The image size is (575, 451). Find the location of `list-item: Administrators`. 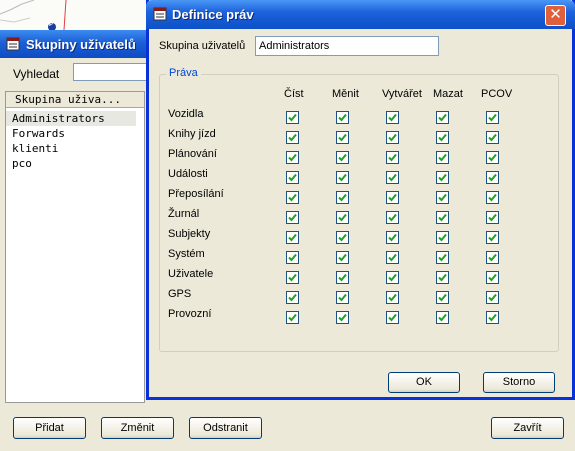

list-item: Administrators is located at coordinates (71, 118).